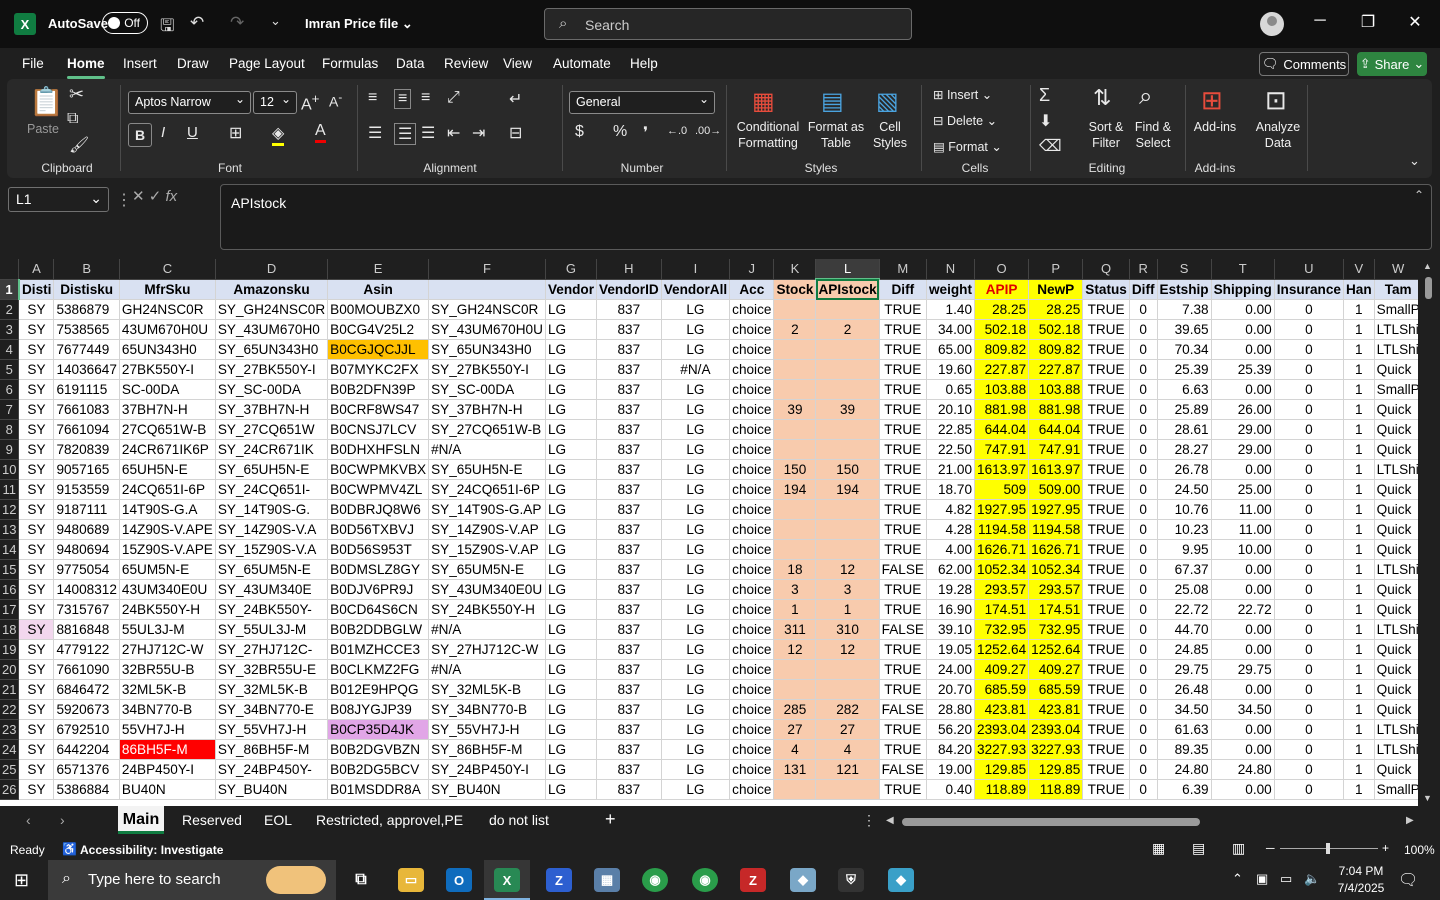 The width and height of the screenshot is (1440, 900). I want to click on tab-file: File, so click(33, 63).